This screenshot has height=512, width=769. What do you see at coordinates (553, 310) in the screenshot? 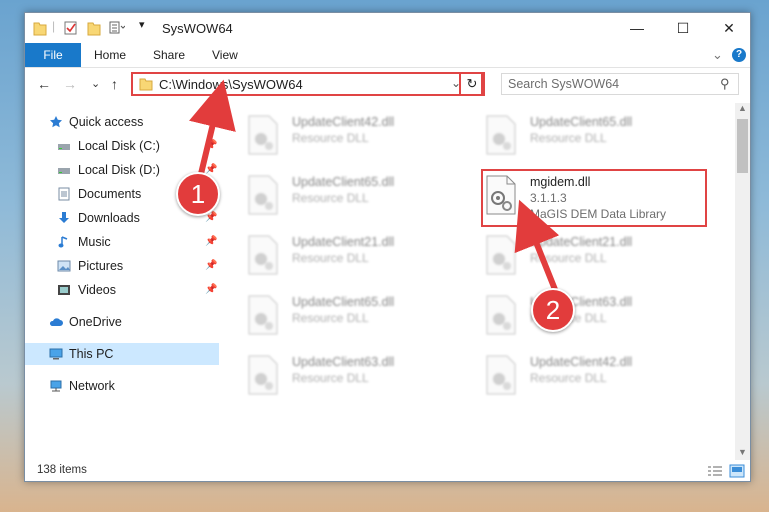
I see `callout-badge-2: 2` at bounding box center [553, 310].